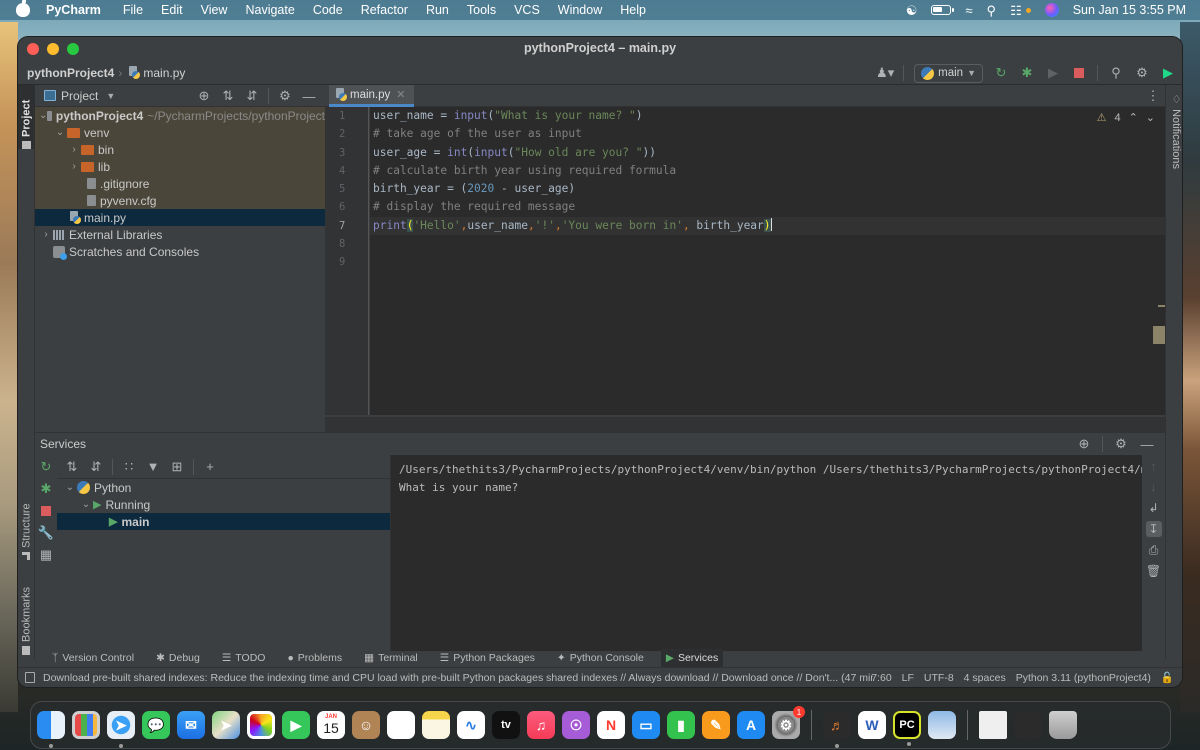 The width and height of the screenshot is (1200, 750). Describe the element at coordinates (1154, 487) in the screenshot. I see `arrow-down-icon: ↓` at that location.